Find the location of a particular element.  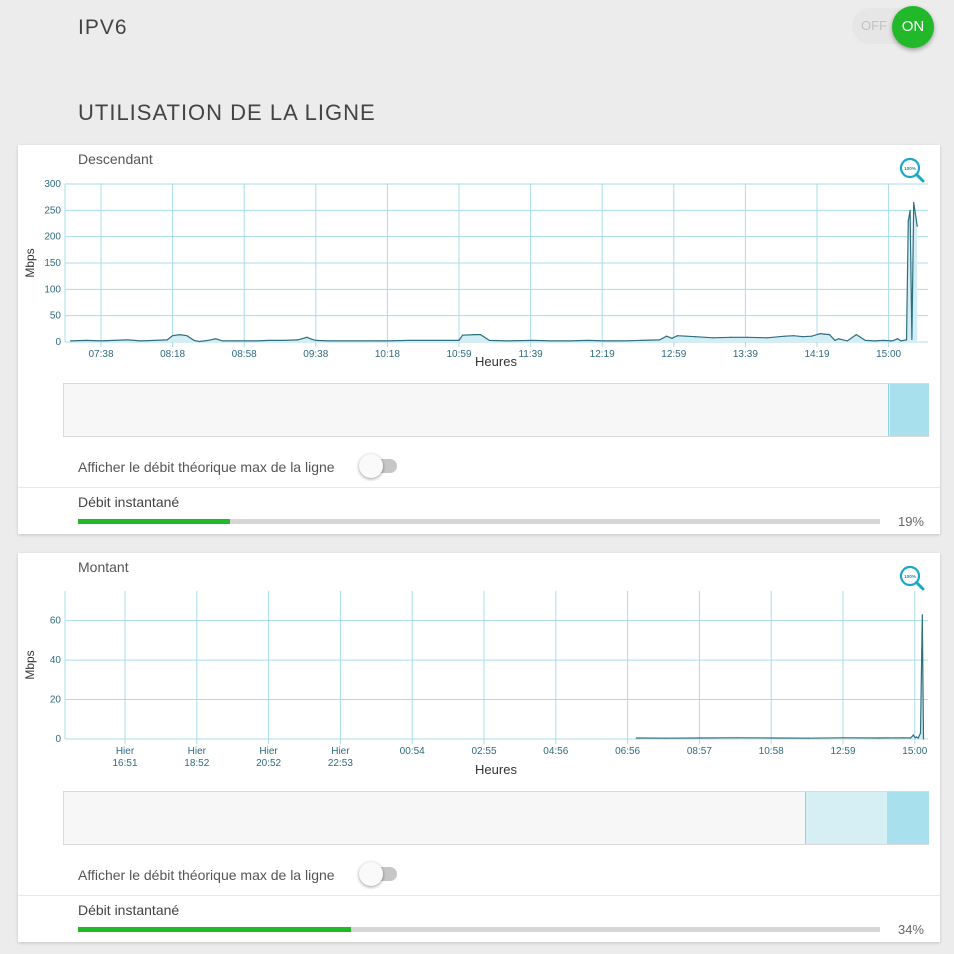

upload-percent: 34% is located at coordinates (910, 929).